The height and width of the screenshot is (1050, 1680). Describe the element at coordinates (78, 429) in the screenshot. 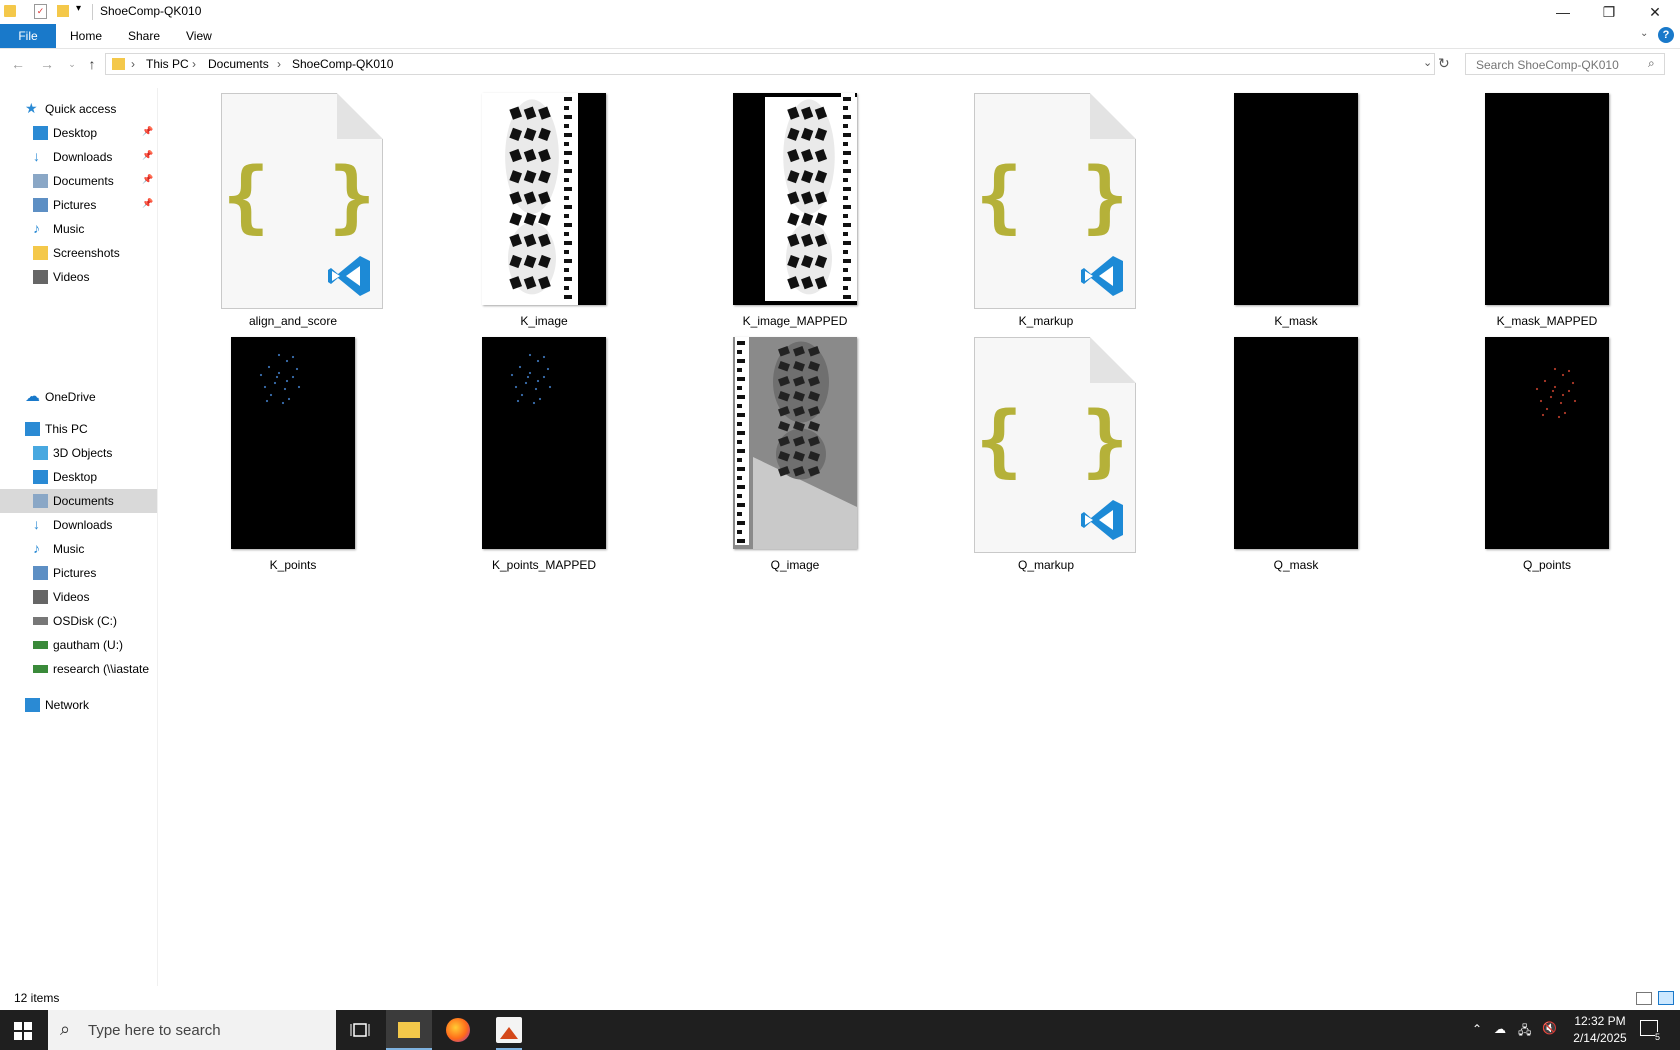

I see `nav-this-pc: This PC` at that location.